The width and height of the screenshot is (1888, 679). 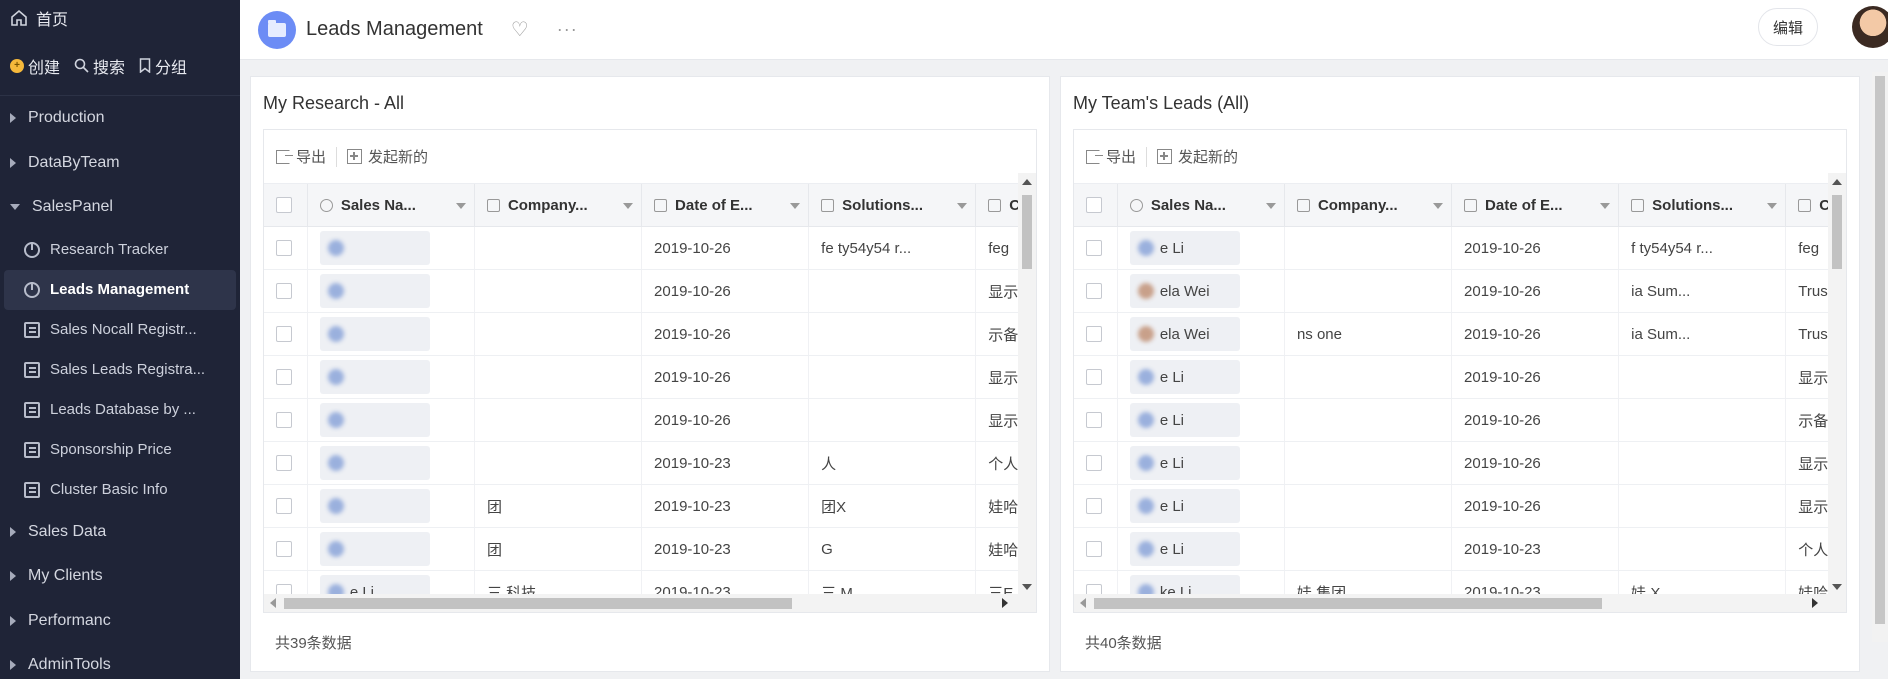 What do you see at coordinates (1460, 420) in the screenshot?
I see `table-row: e Li 2019-10-26 示备` at bounding box center [1460, 420].